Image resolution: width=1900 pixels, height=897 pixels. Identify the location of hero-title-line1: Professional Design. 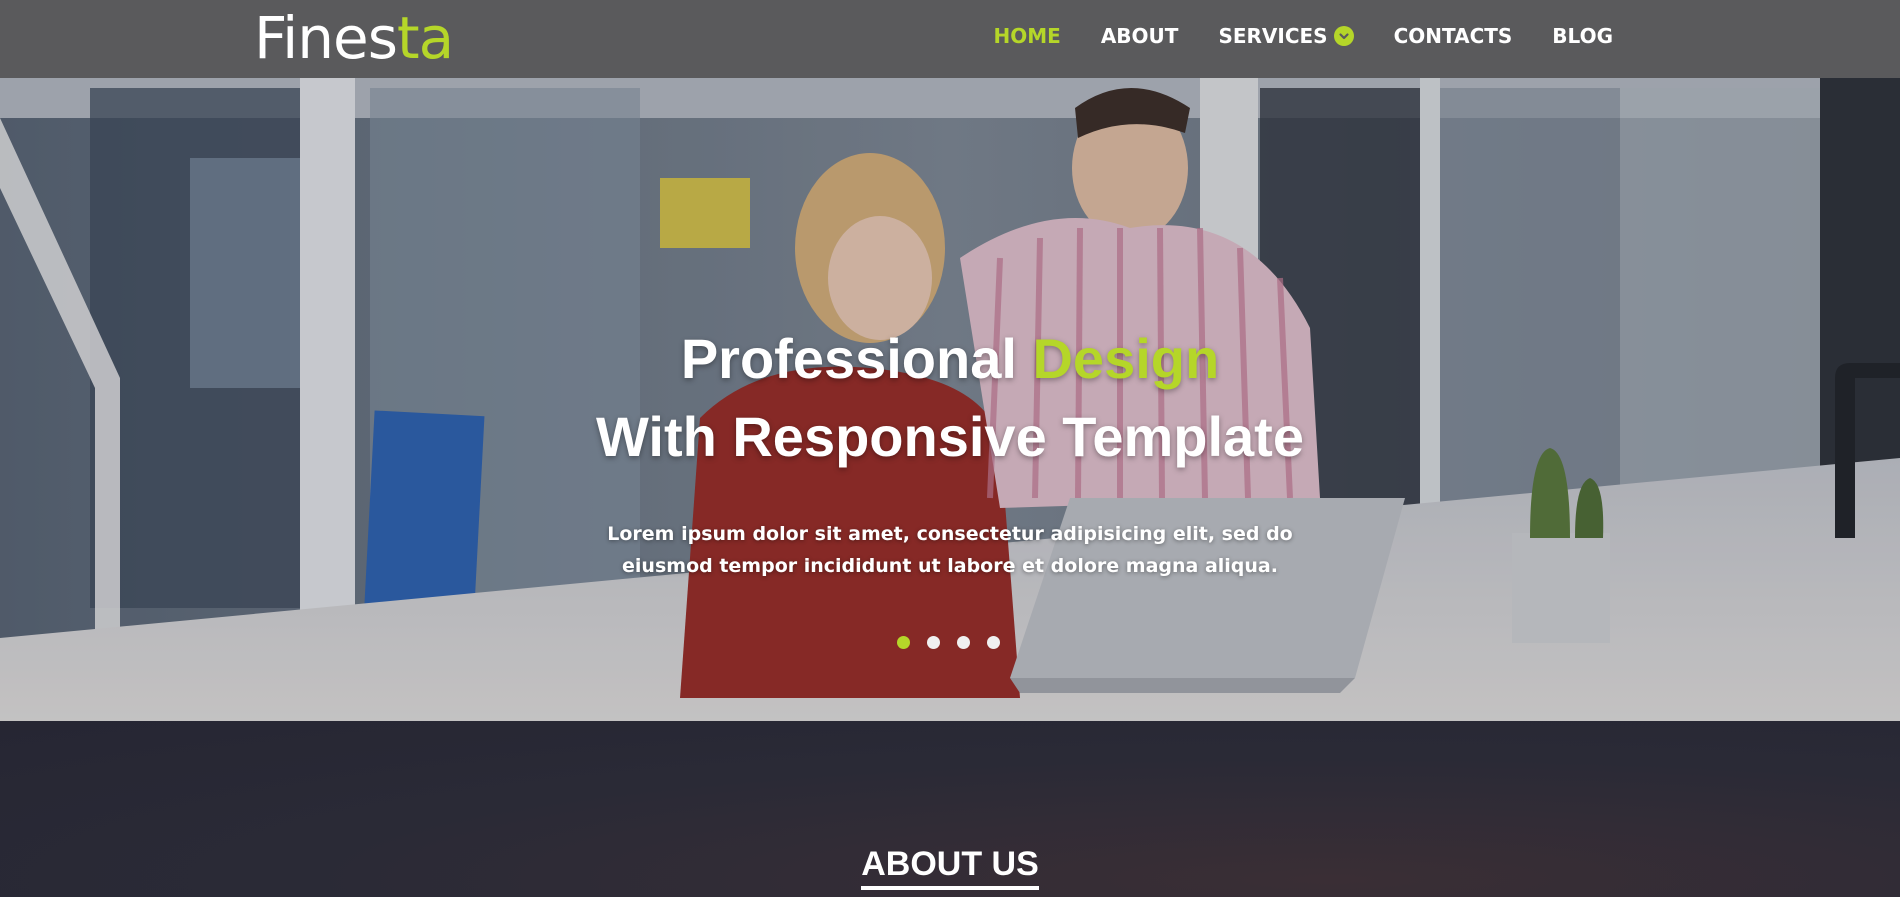
(950, 358).